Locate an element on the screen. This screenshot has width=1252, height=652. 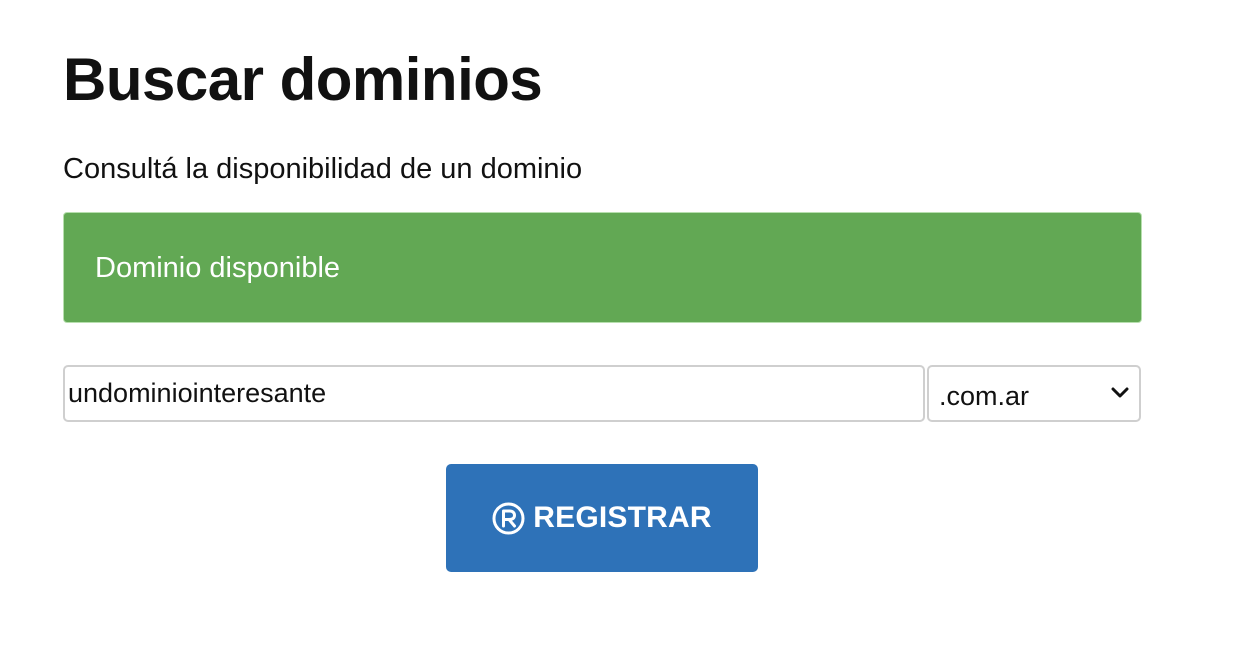
register-button: REGISTRAR is located at coordinates (602, 518).